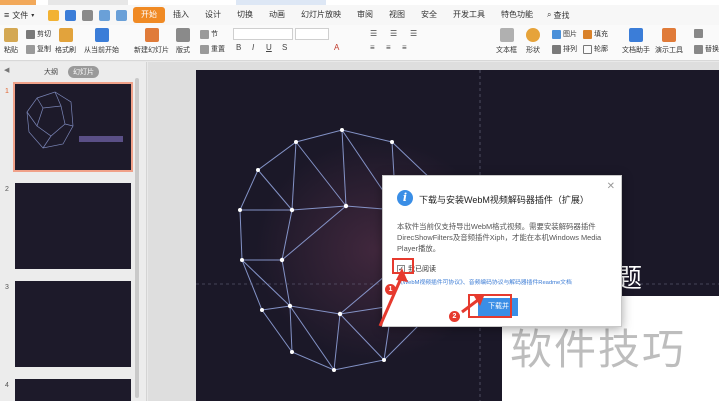 This screenshot has height=401, width=719. What do you see at coordinates (83, 72) in the screenshot?
I see `tab-slides: 幻灯片` at bounding box center [83, 72].